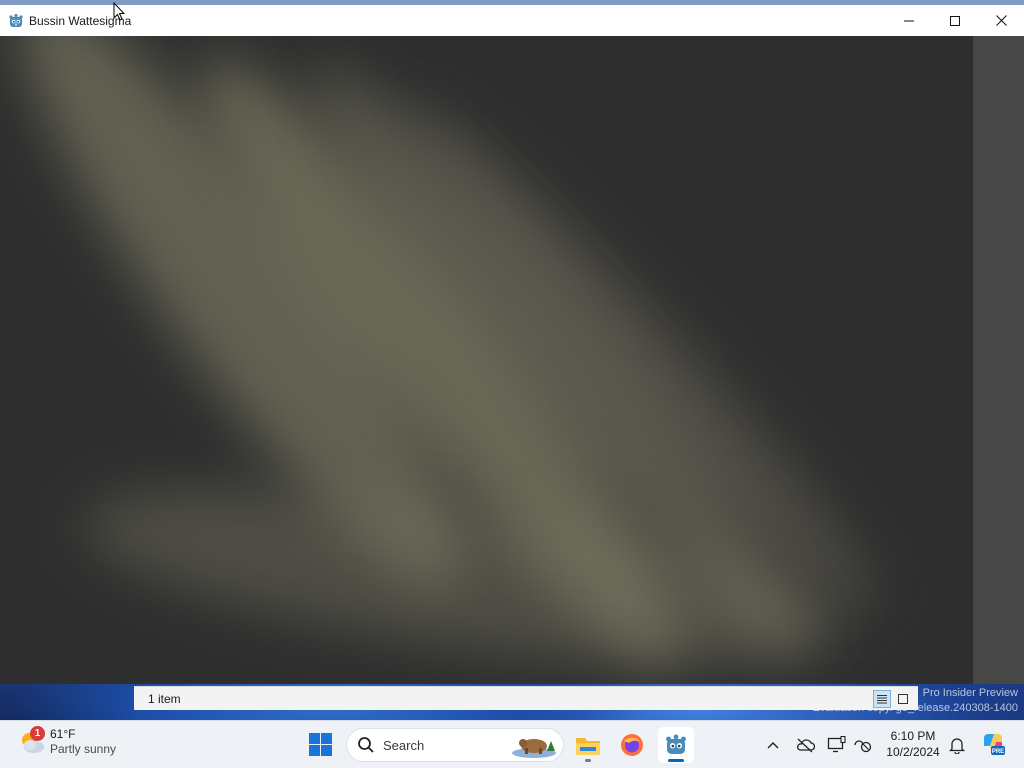 Image resolution: width=1024 pixels, height=768 pixels. I want to click on chevron-up-icon, so click(773, 745).